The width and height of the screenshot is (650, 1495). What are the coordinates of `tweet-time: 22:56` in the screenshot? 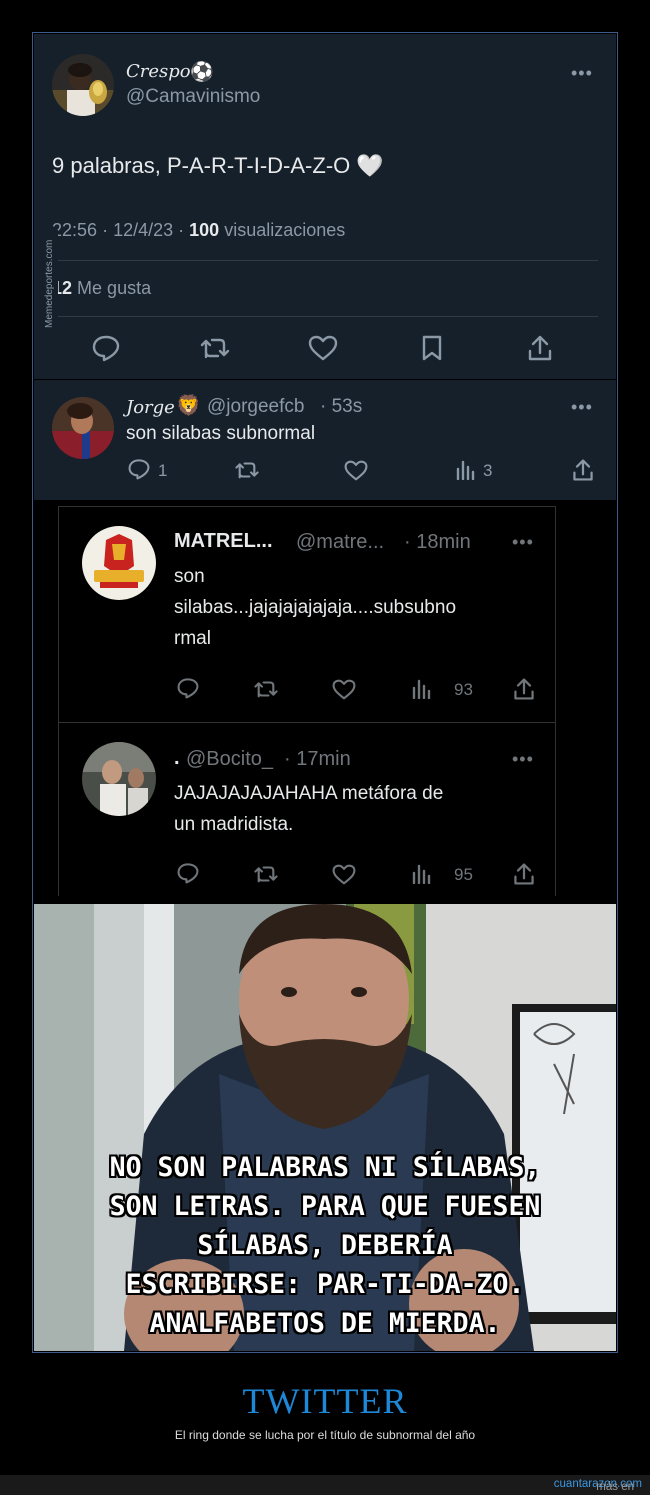 It's located at (75, 230).